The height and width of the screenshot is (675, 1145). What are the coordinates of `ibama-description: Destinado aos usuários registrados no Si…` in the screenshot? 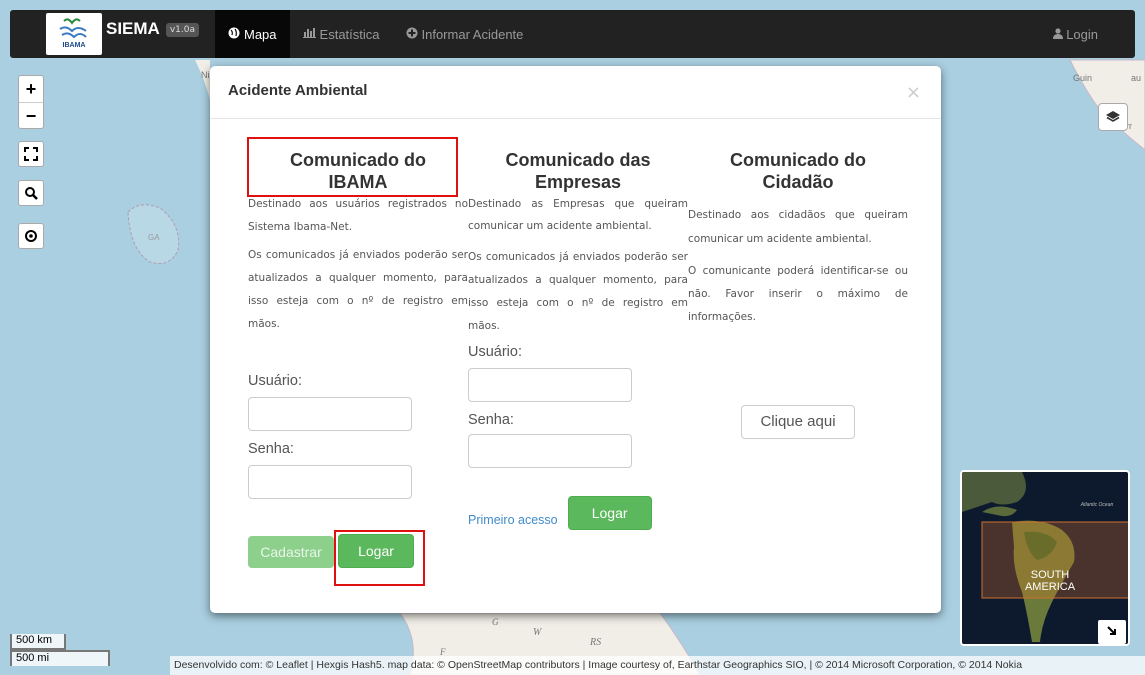 It's located at (358, 215).